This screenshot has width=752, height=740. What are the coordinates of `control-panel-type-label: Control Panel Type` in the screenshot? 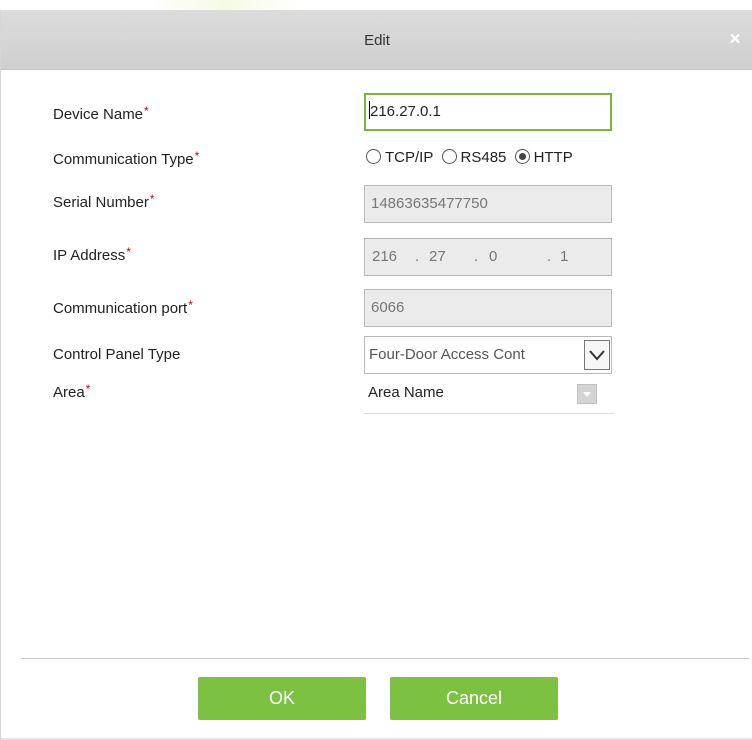 It's located at (117, 354).